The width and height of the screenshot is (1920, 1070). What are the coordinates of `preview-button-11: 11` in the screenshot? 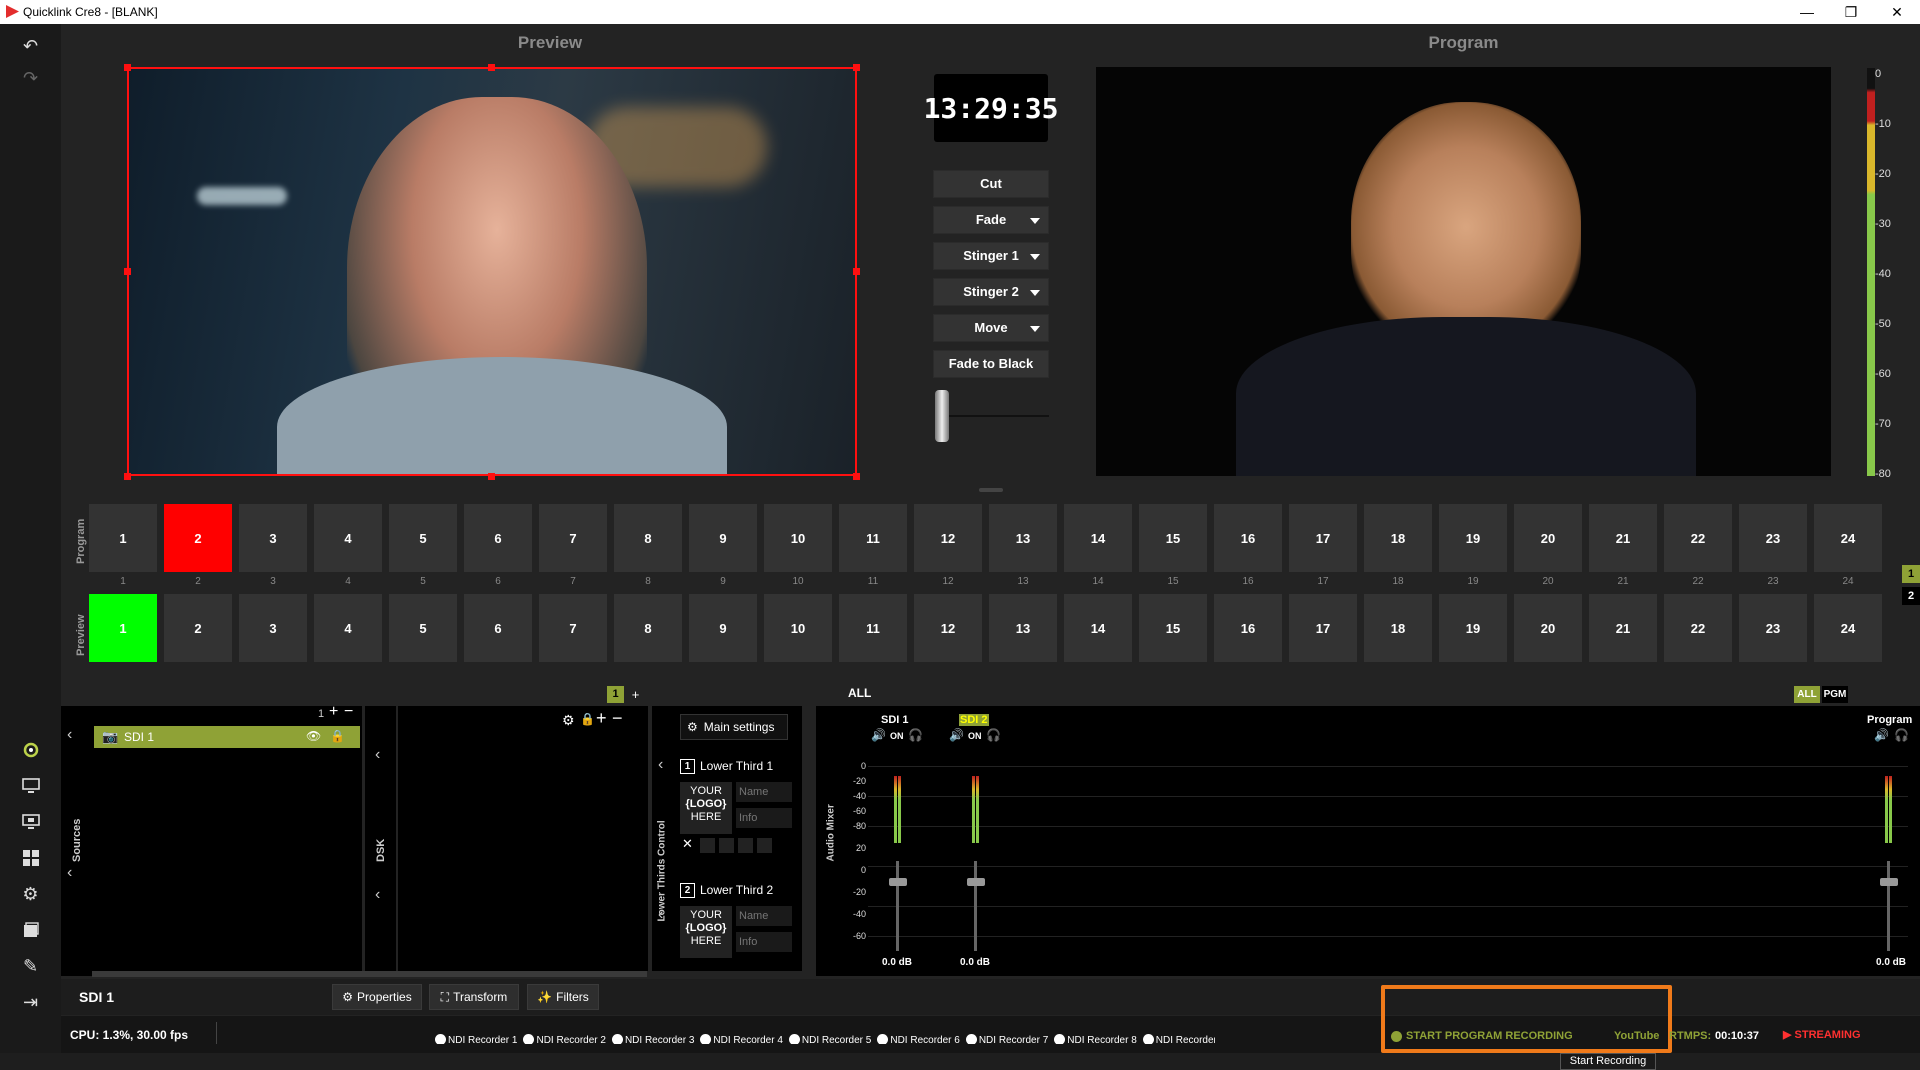 It's located at (873, 628).